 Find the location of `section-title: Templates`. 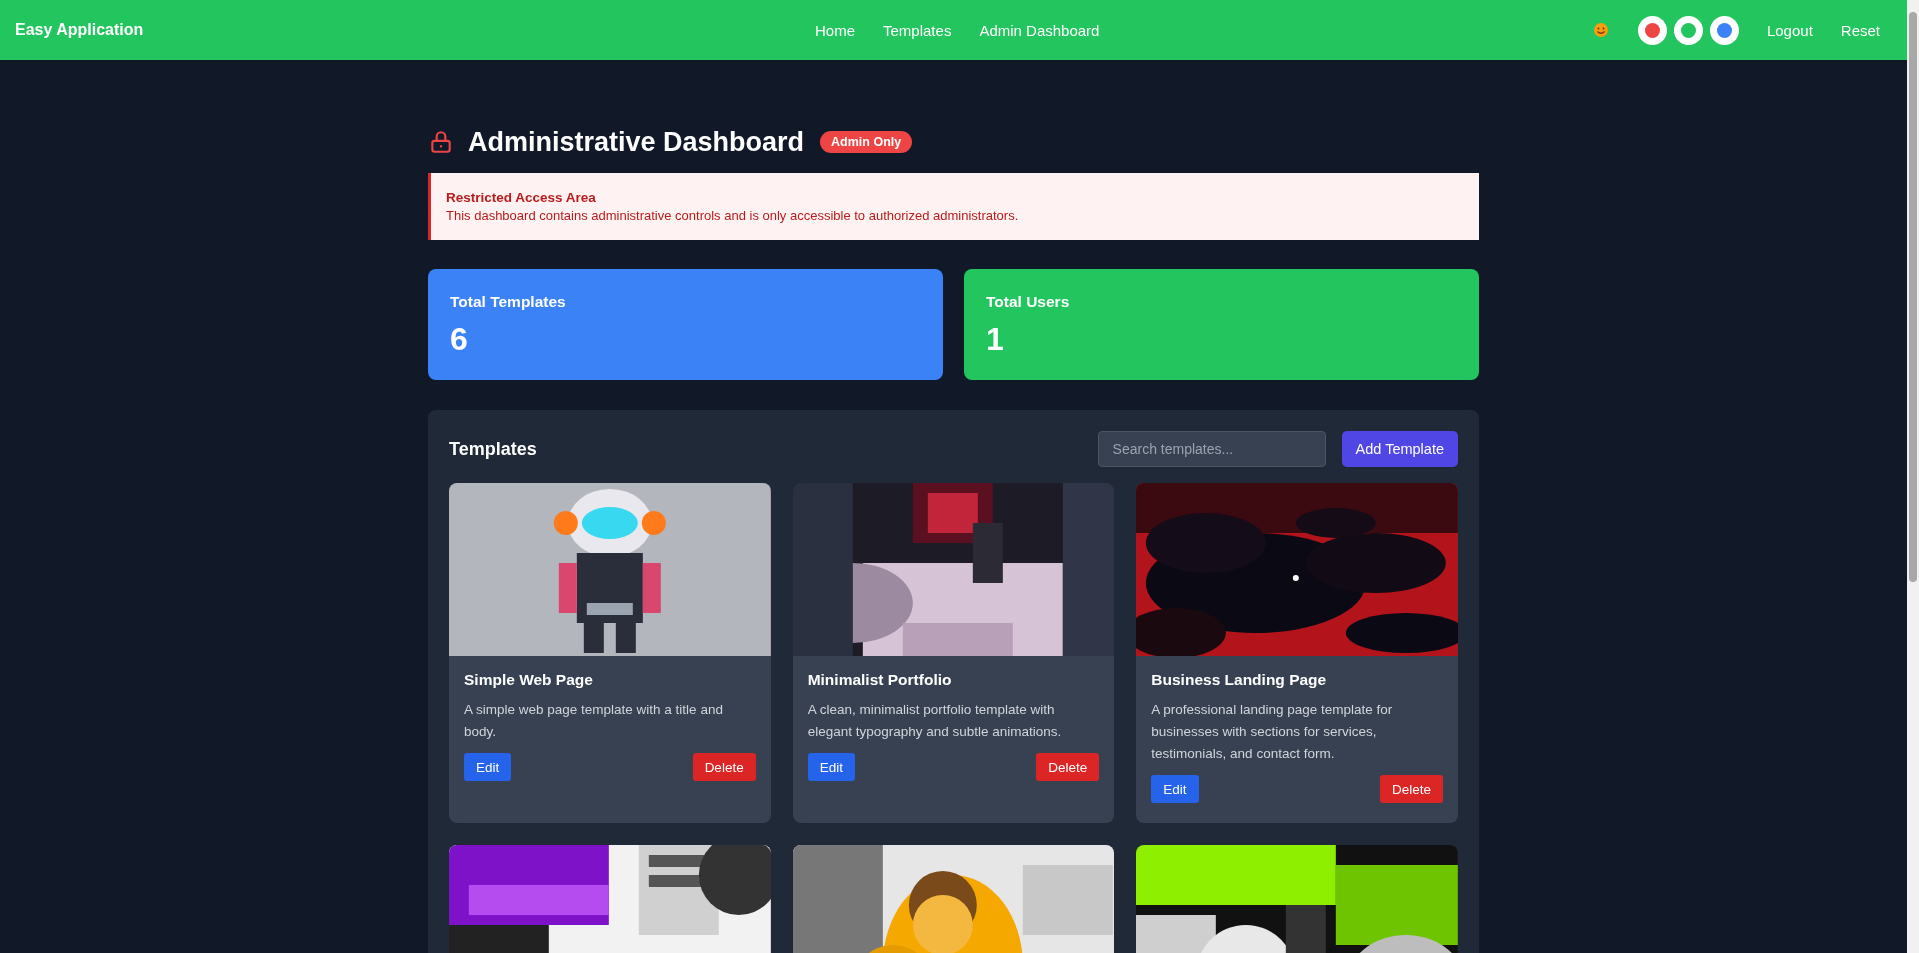

section-title: Templates is located at coordinates (493, 449).